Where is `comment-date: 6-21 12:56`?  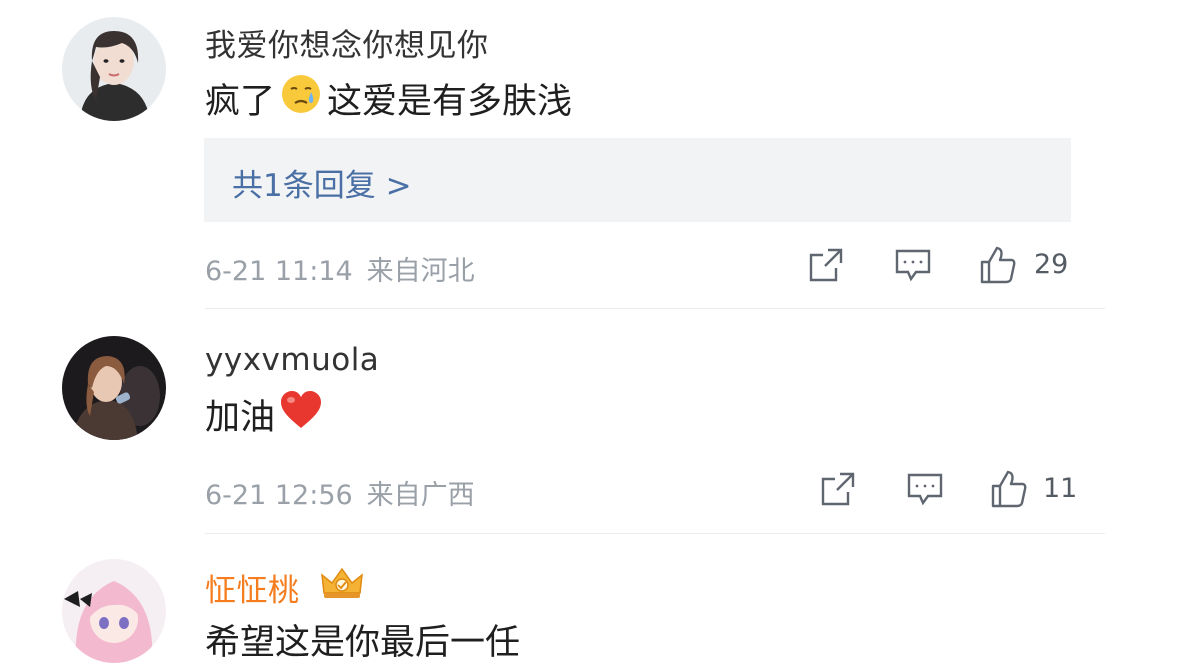 comment-date: 6-21 12:56 is located at coordinates (279, 495).